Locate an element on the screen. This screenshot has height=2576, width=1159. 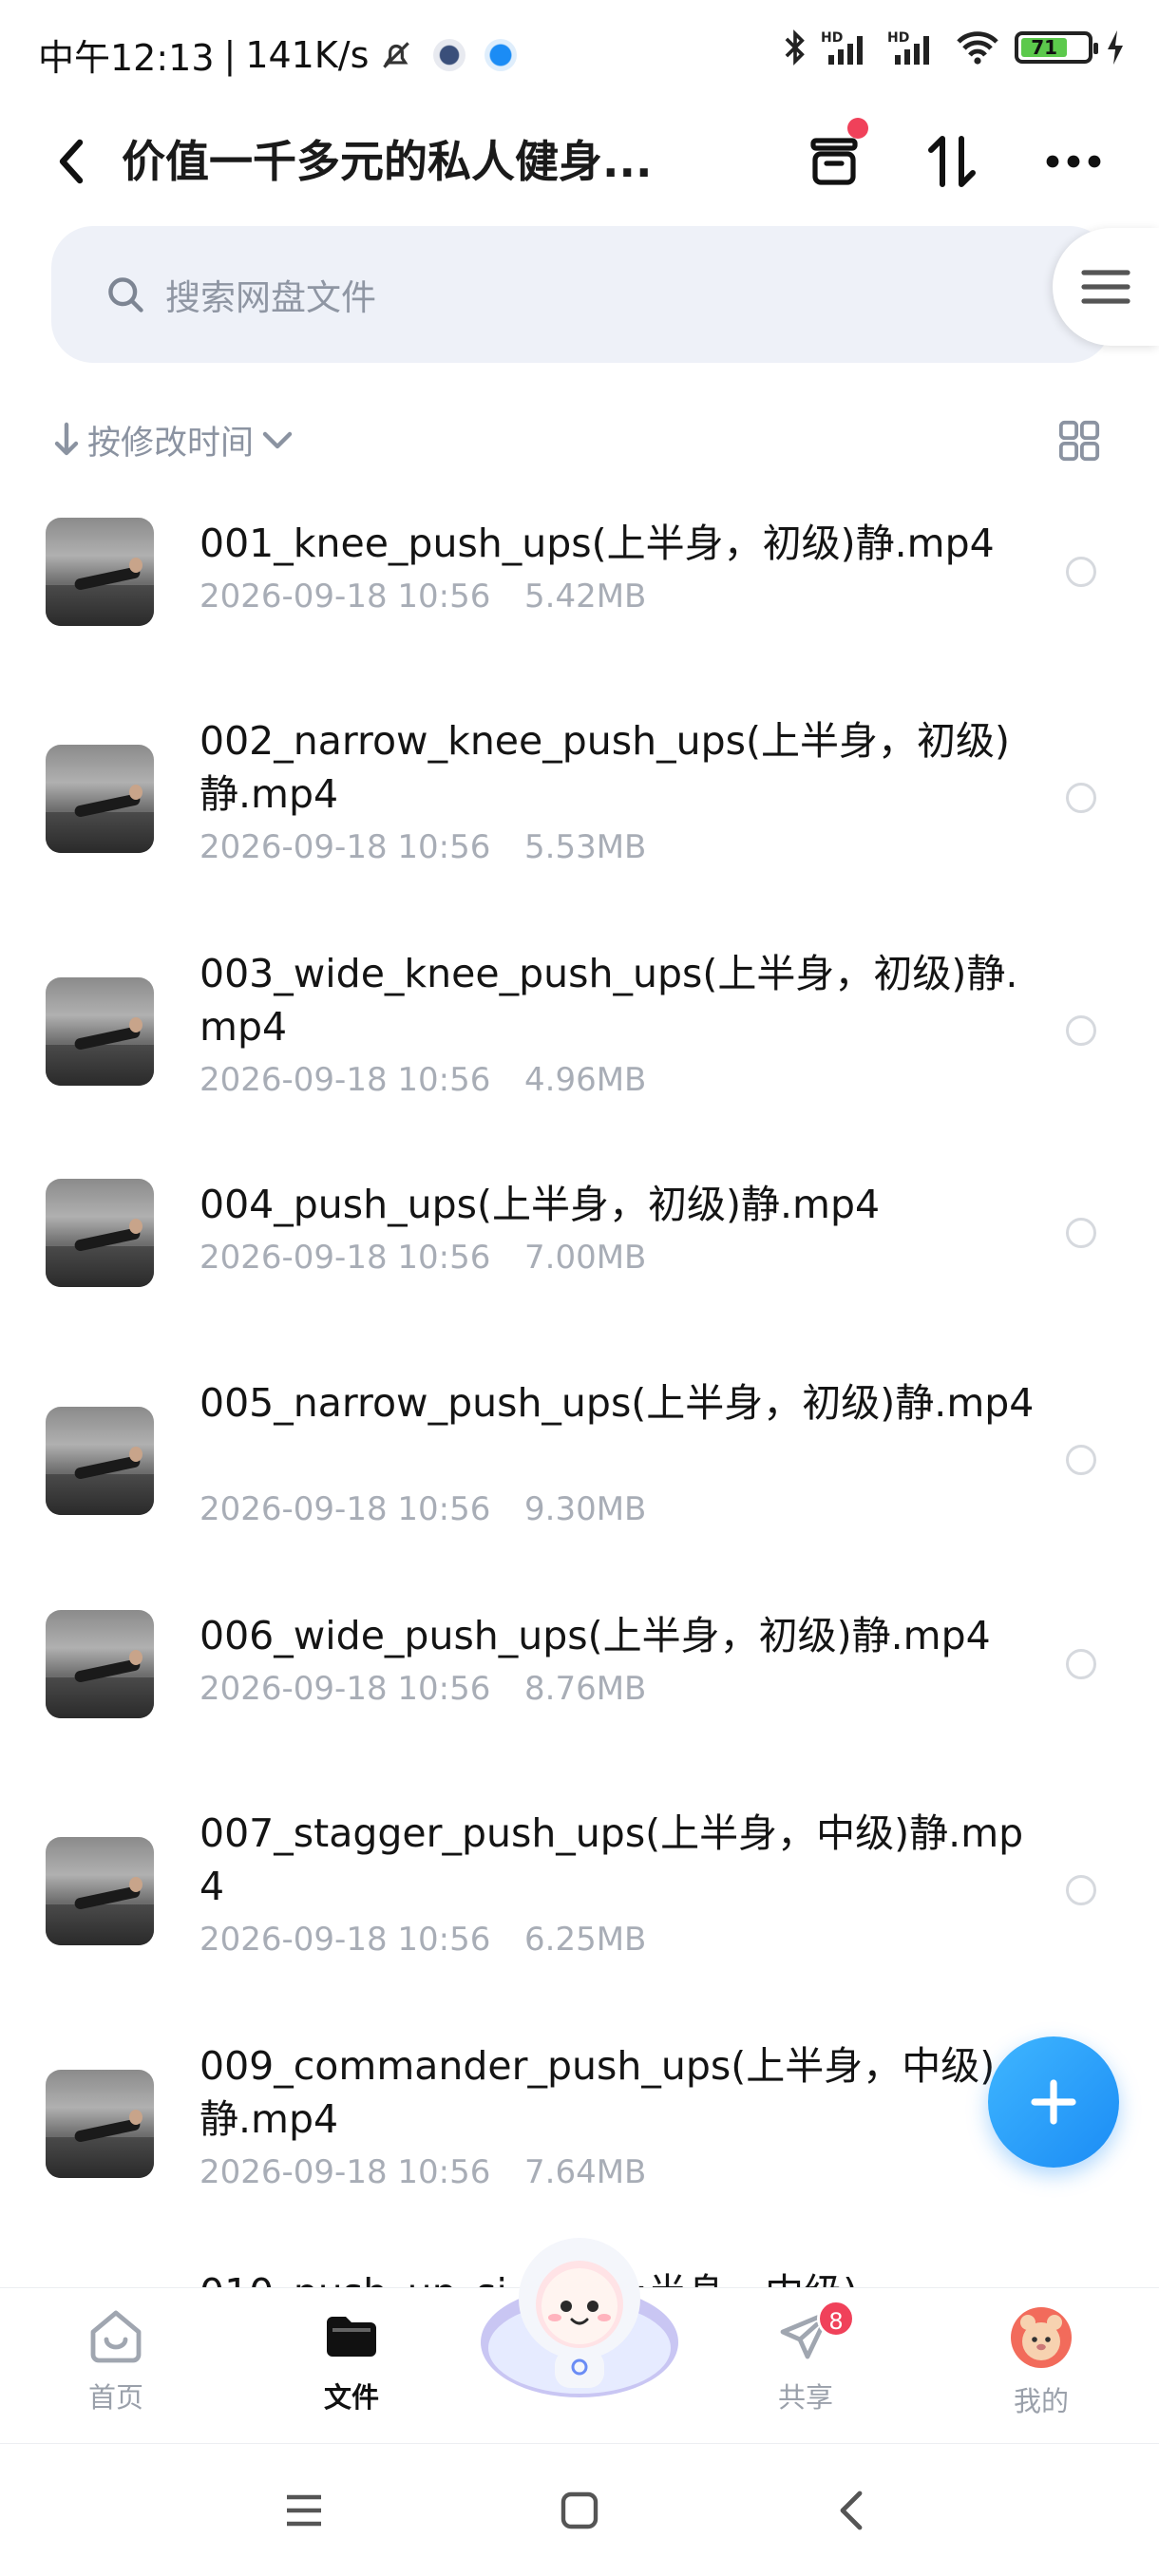
file-name: 009_commander_push_ups(上半身，中级)静.mp4 is located at coordinates (598, 2092).